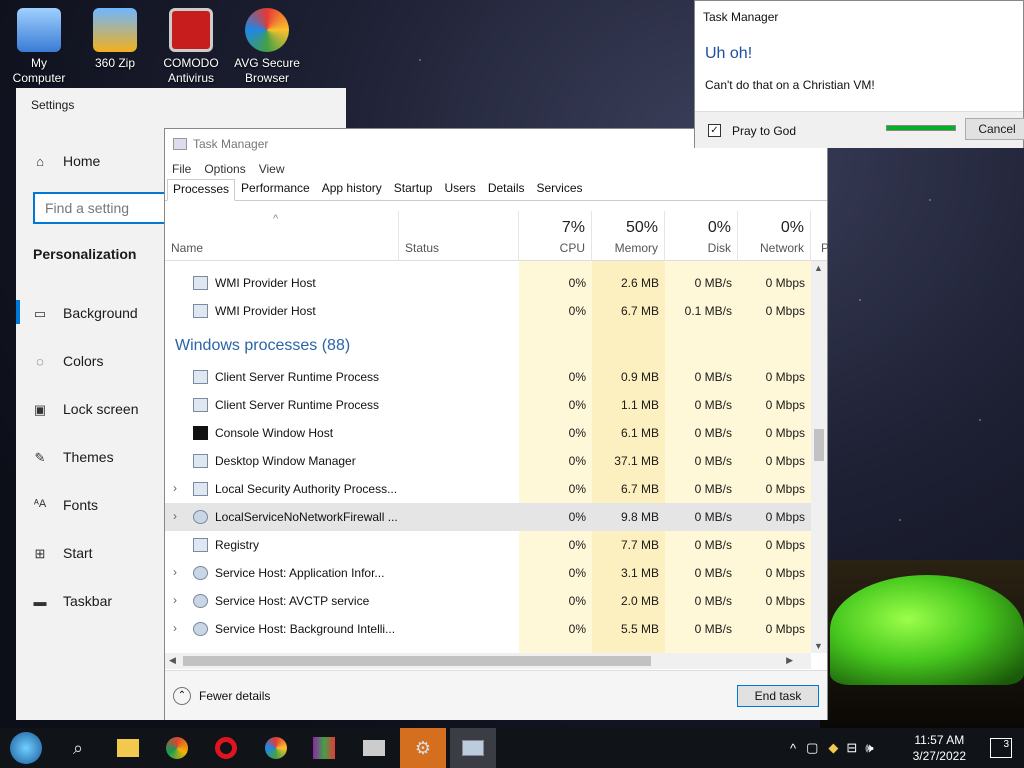 The height and width of the screenshot is (768, 1024). I want to click on process-mem-value: 1.1 MB, so click(639, 405).